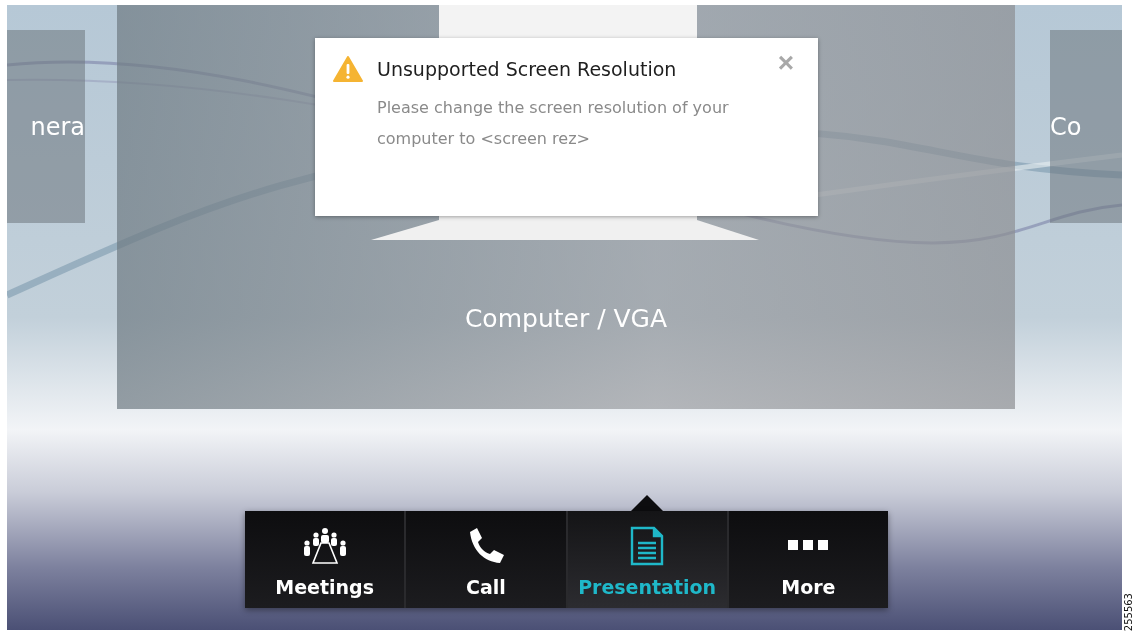  Describe the element at coordinates (808, 559) in the screenshot. I see `nav-tab: More` at that location.